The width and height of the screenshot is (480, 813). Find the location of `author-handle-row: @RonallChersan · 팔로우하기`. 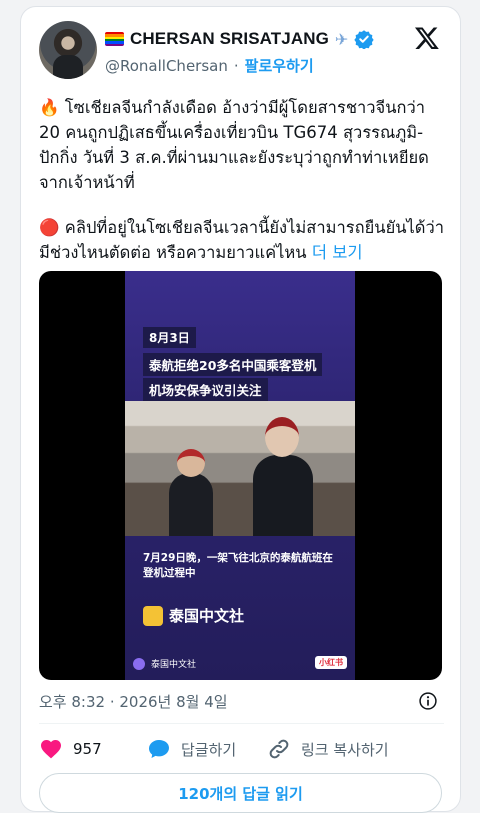

author-handle-row: @RonallChersan · 팔로우하기 is located at coordinates (209, 65).